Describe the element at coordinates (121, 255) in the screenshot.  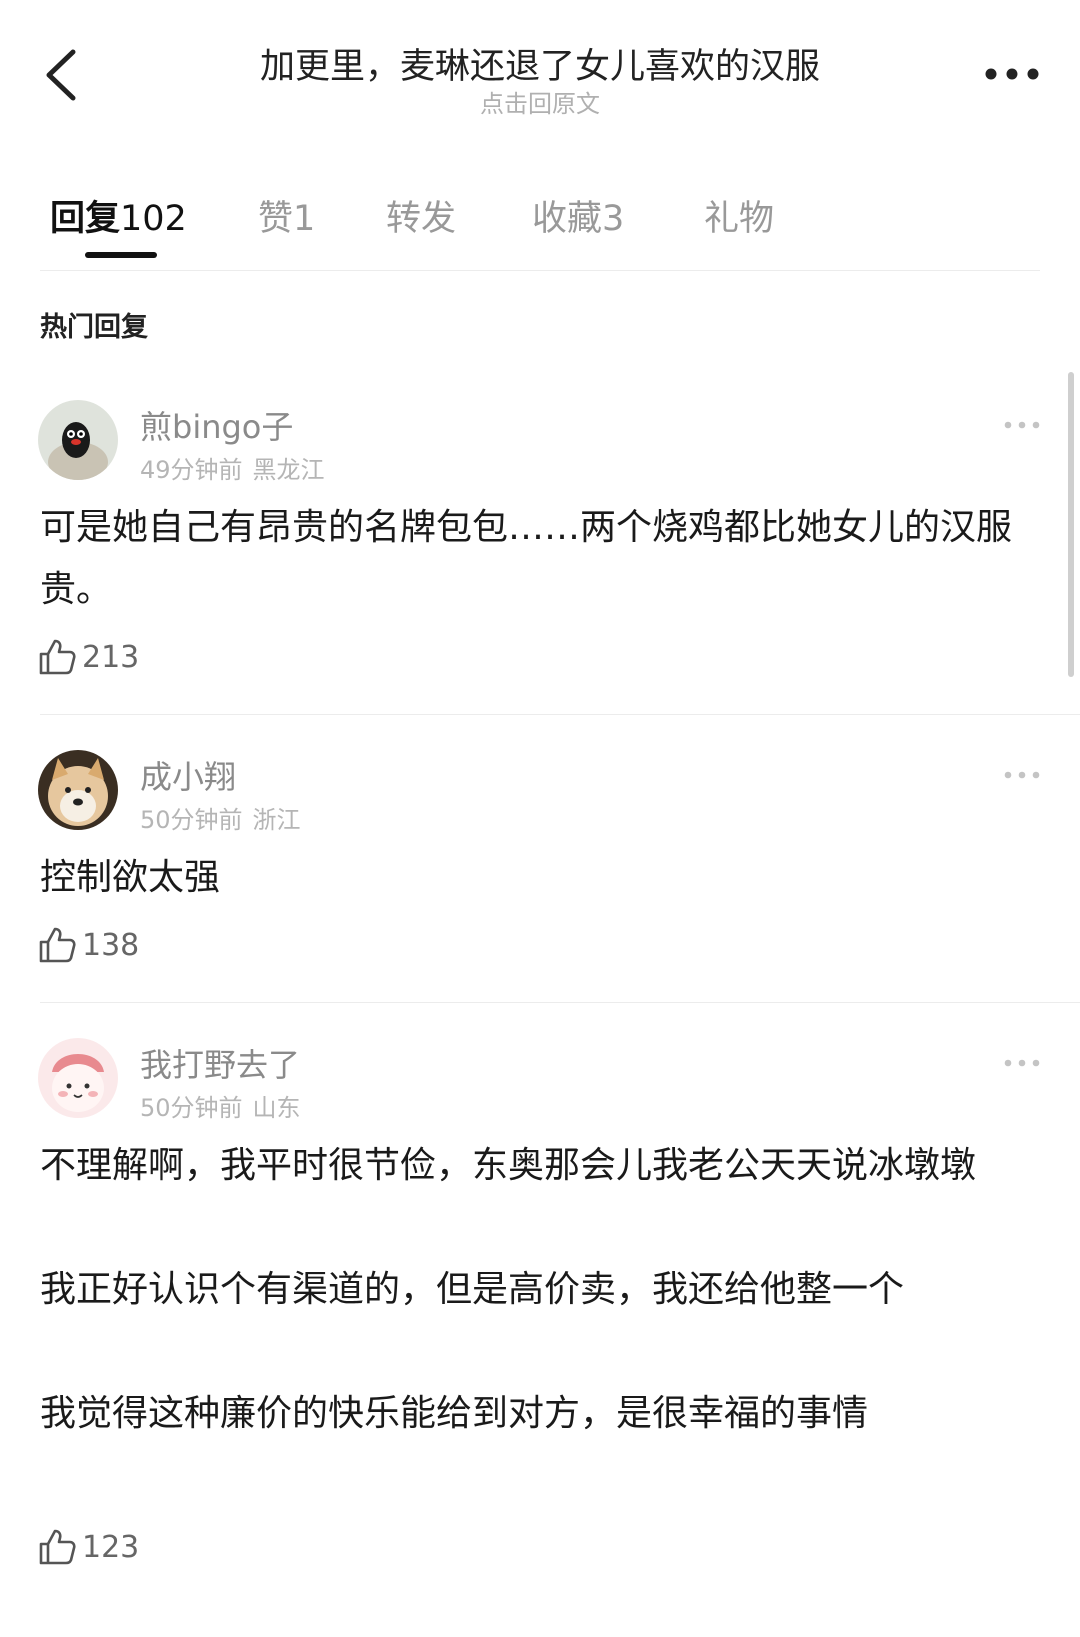
I see `active-tab-indicator` at that location.